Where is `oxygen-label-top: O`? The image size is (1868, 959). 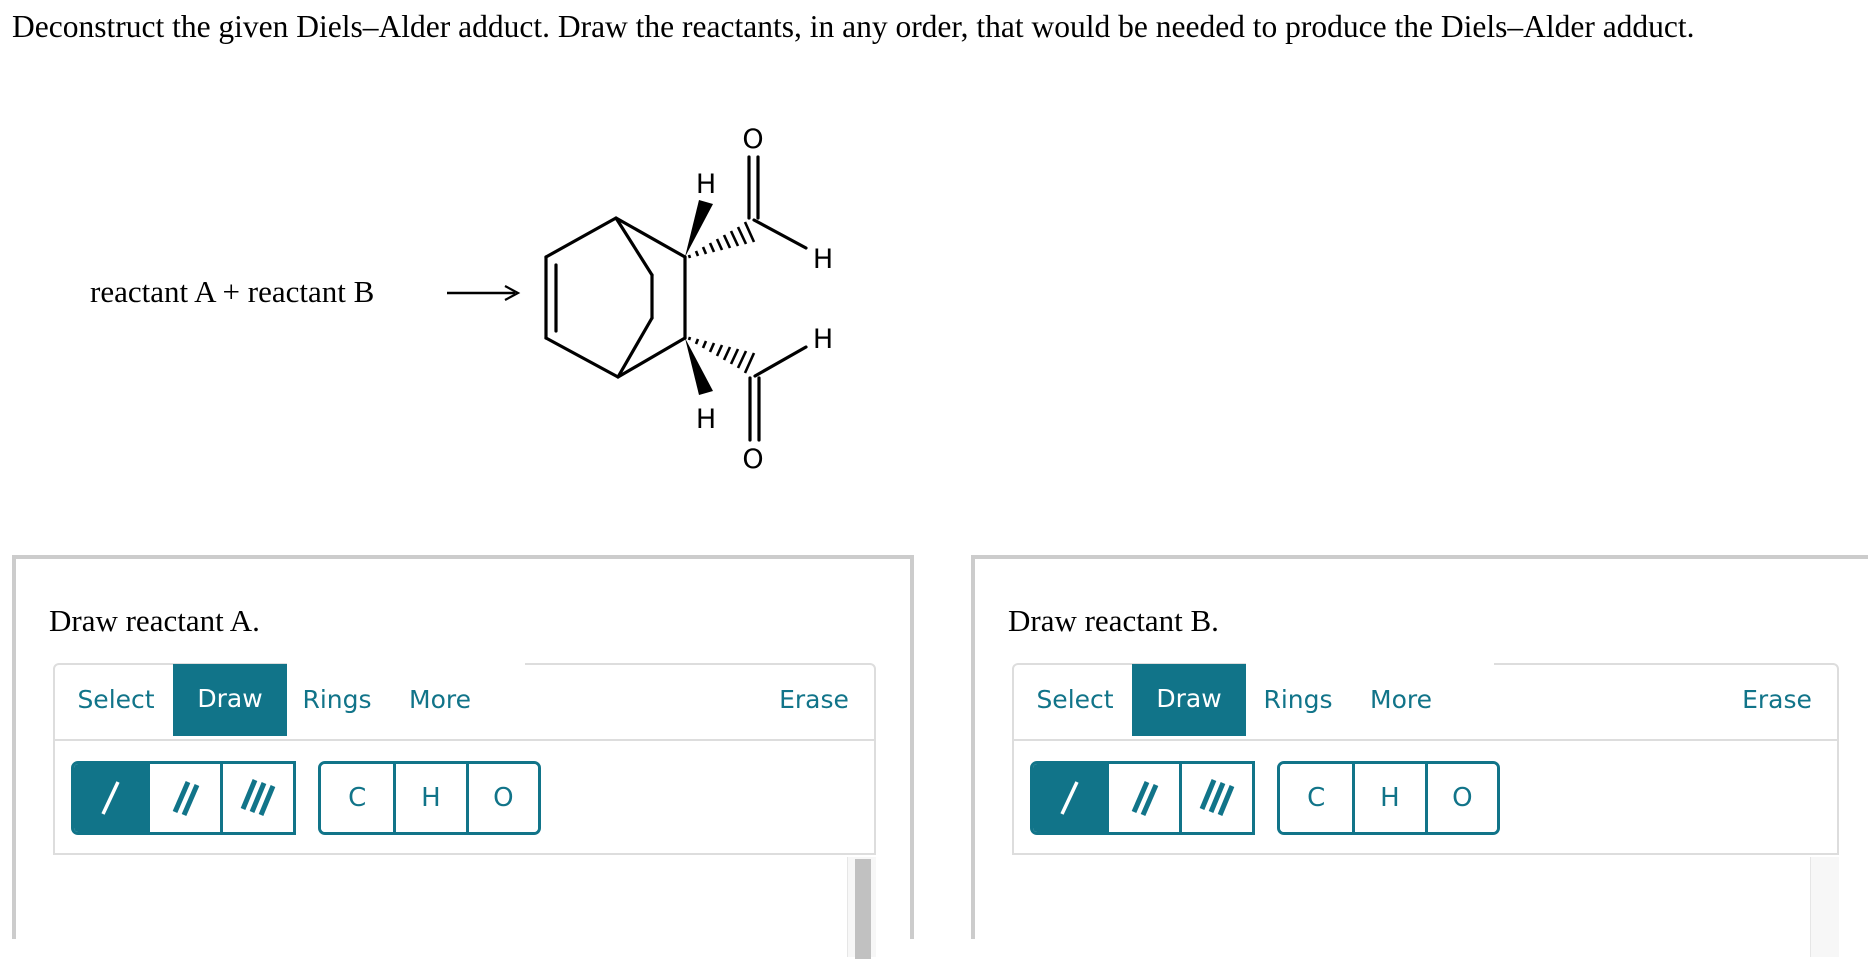 oxygen-label-top: O is located at coordinates (752, 139).